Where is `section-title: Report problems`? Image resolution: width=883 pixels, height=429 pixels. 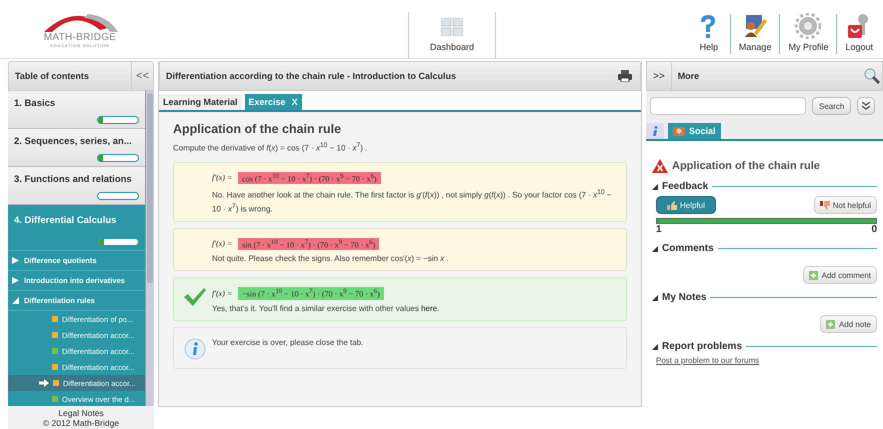
section-title: Report problems is located at coordinates (702, 346).